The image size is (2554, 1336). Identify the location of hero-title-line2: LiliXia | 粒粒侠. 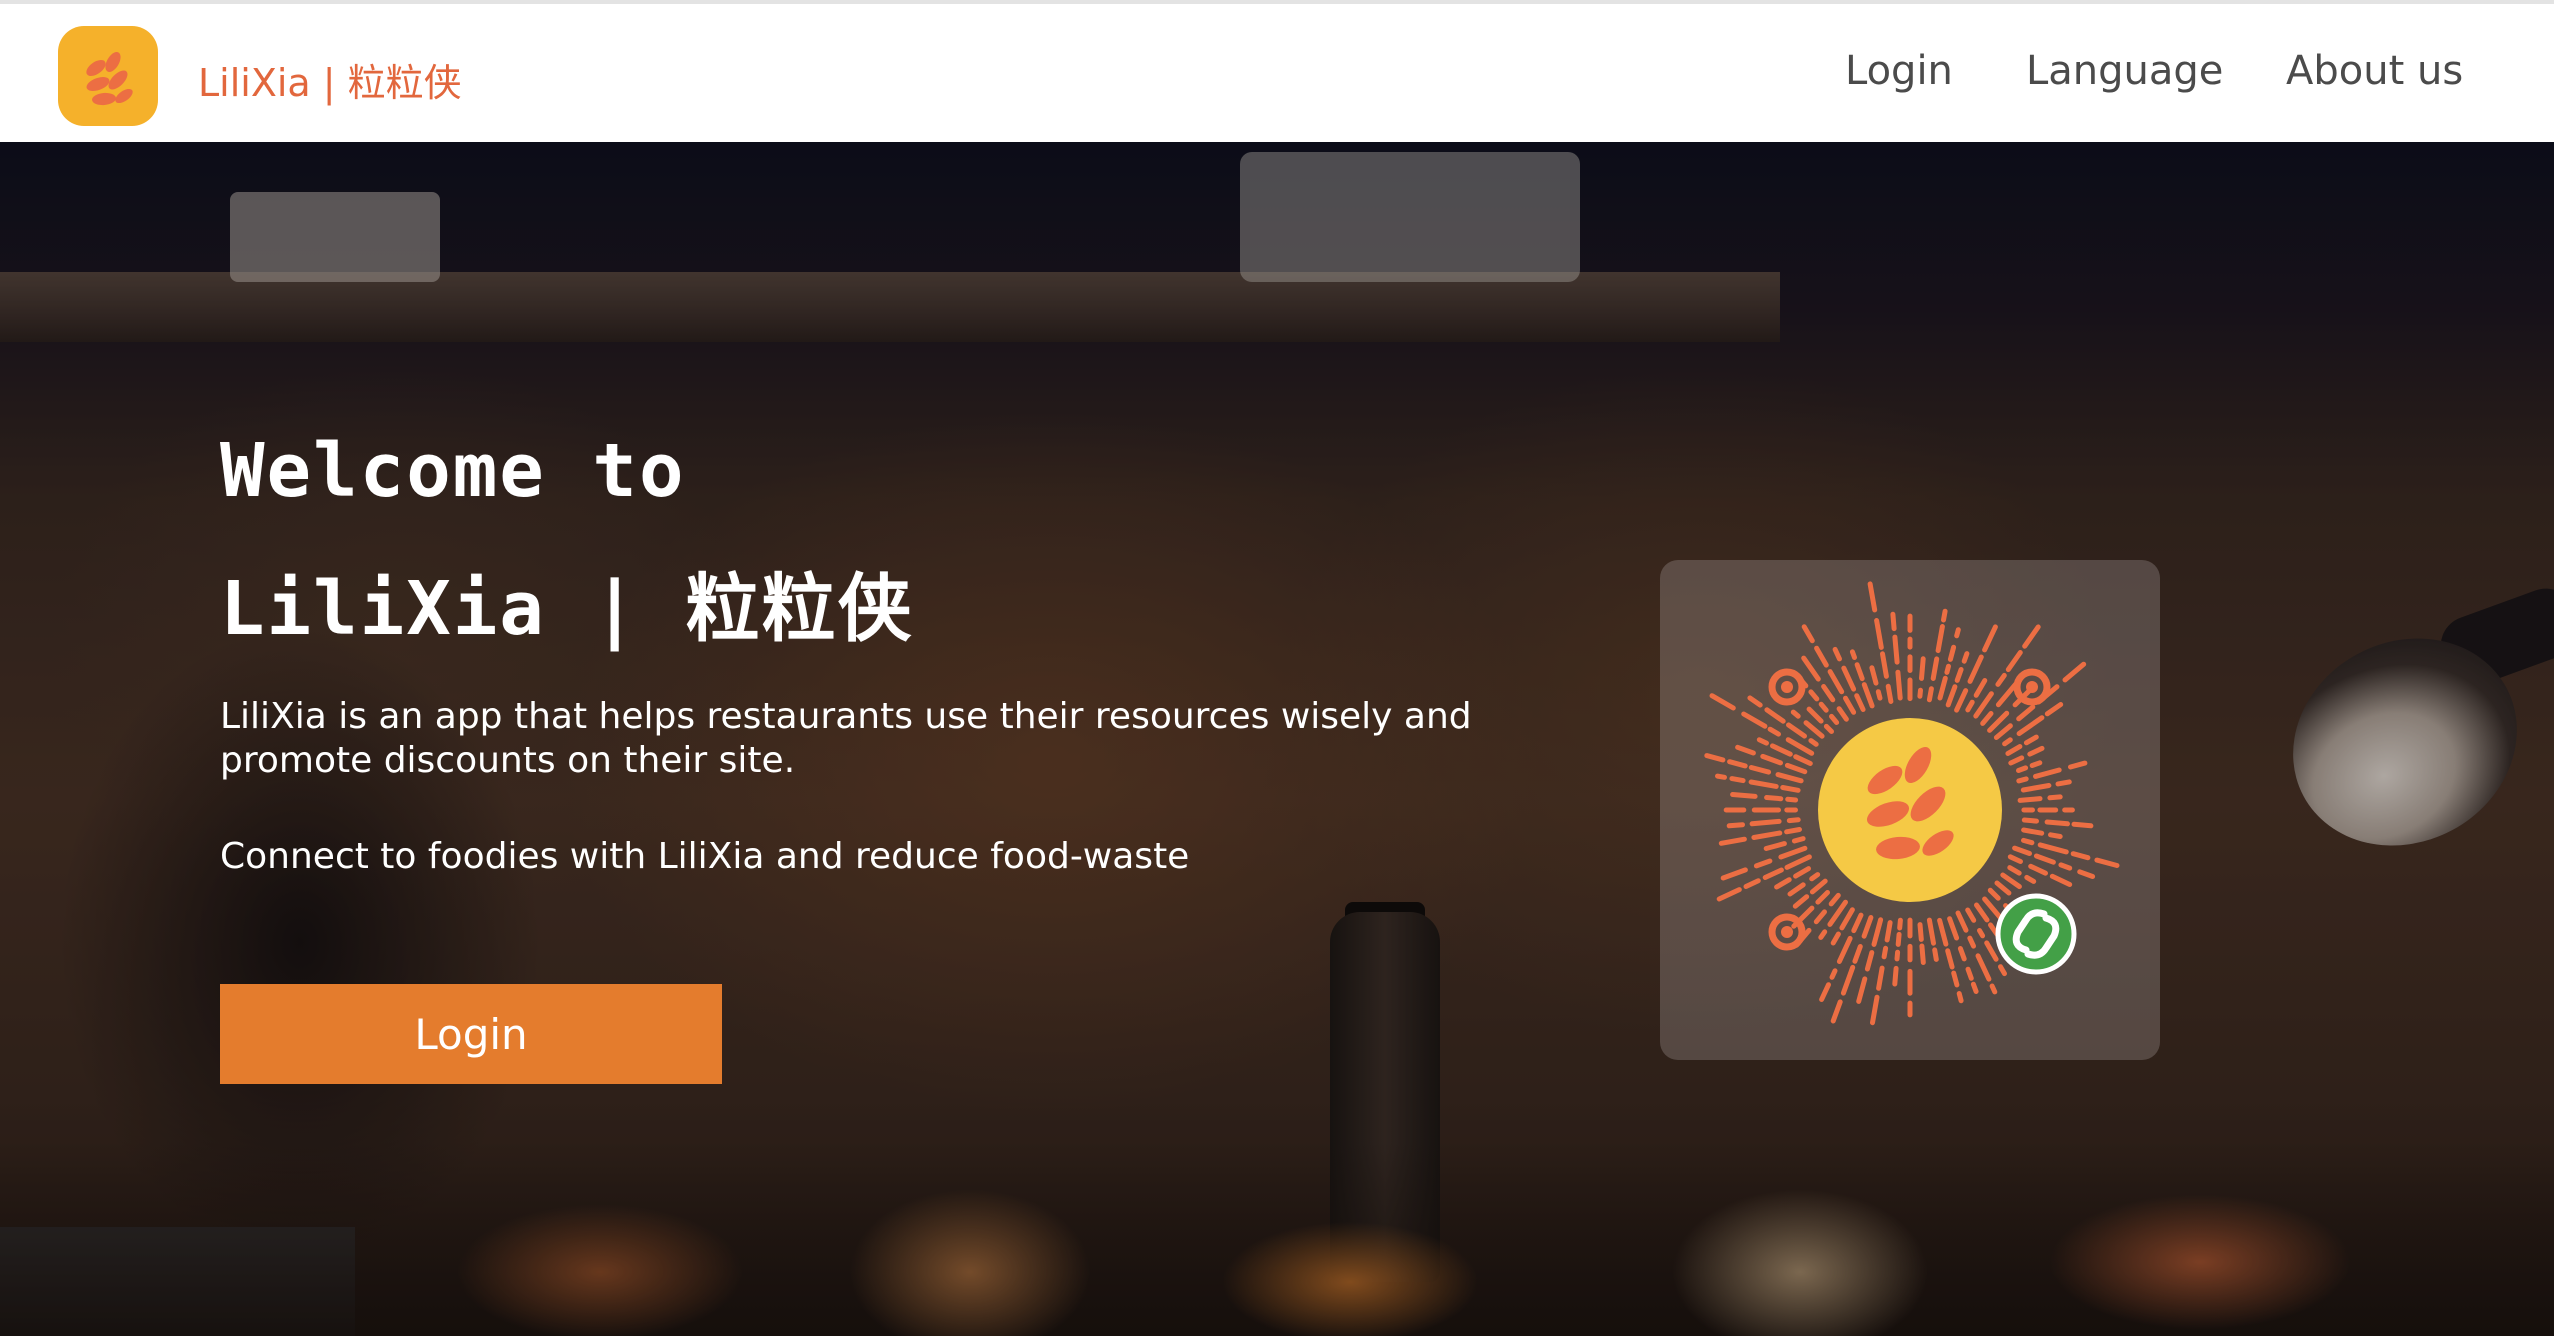
(567, 609).